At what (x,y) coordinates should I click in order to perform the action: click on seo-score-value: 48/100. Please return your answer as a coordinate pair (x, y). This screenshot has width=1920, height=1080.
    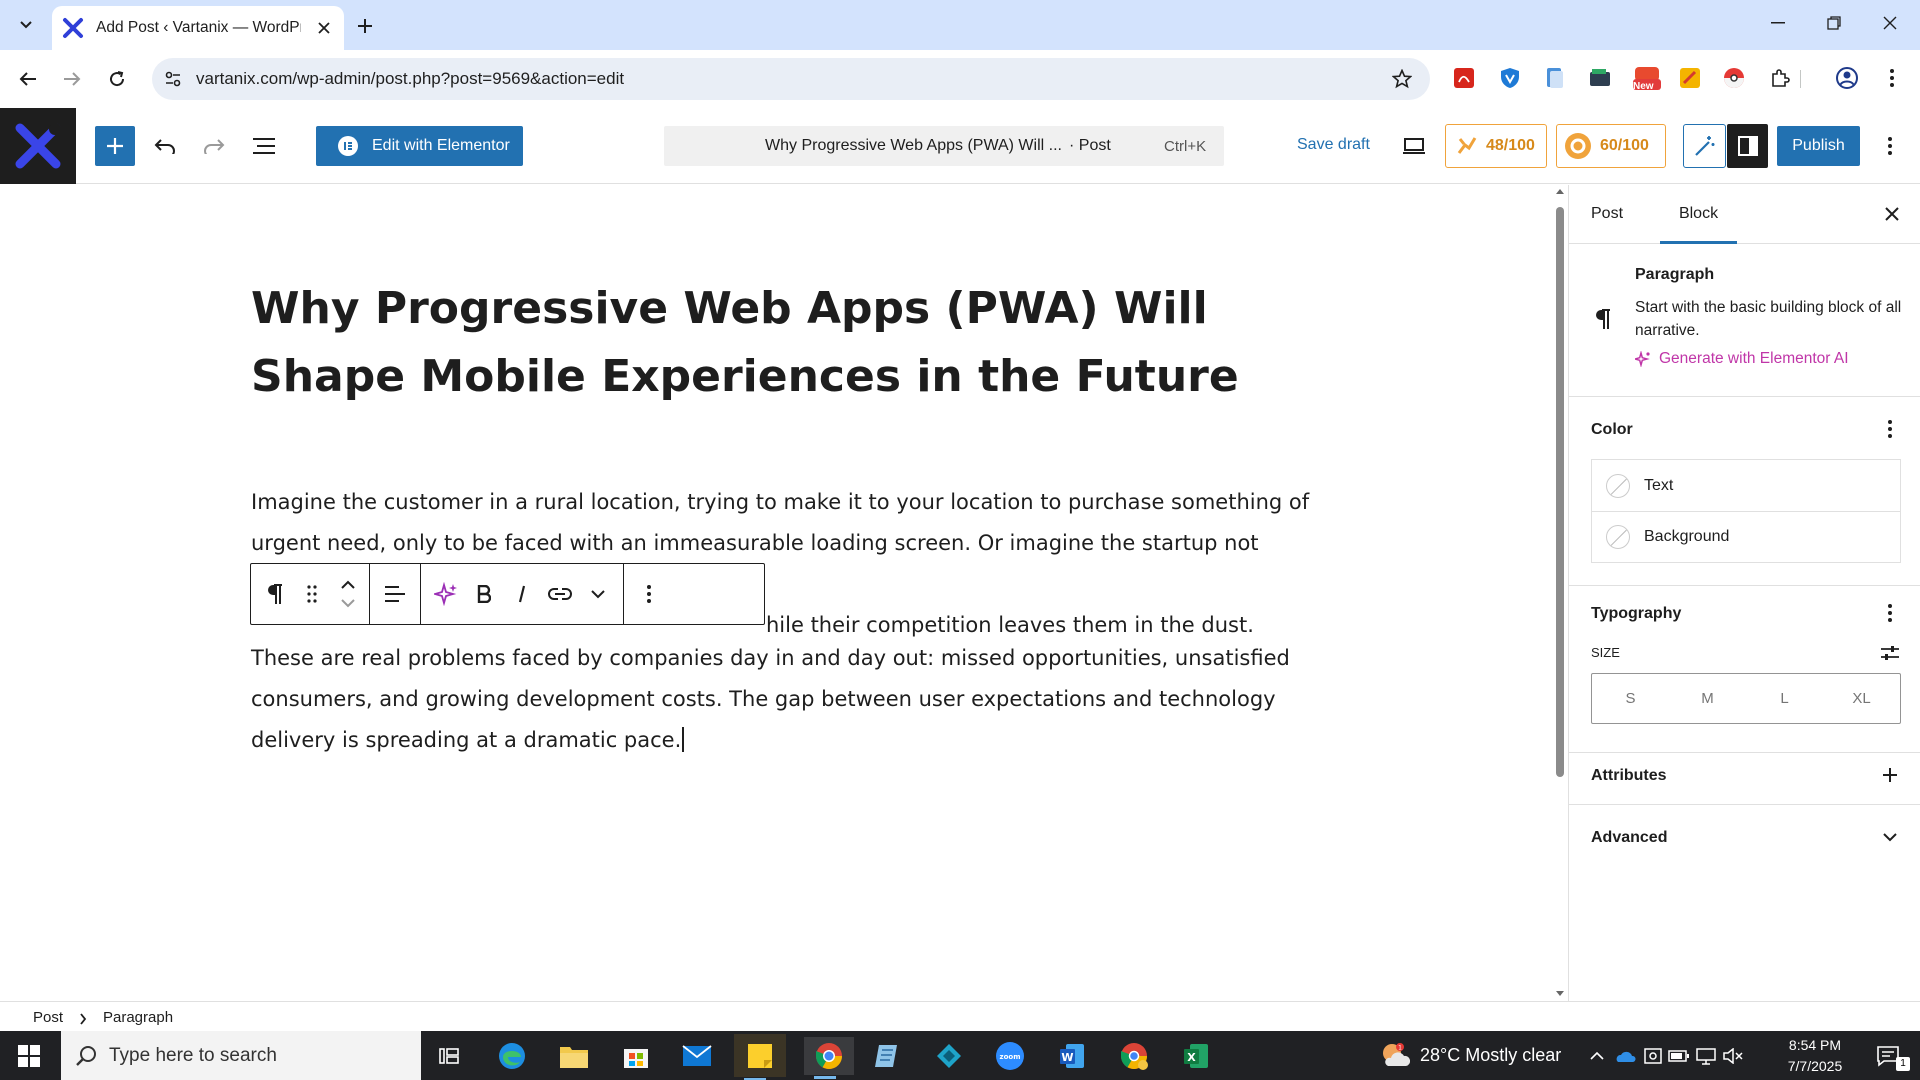
    Looking at the image, I should click on (1510, 145).